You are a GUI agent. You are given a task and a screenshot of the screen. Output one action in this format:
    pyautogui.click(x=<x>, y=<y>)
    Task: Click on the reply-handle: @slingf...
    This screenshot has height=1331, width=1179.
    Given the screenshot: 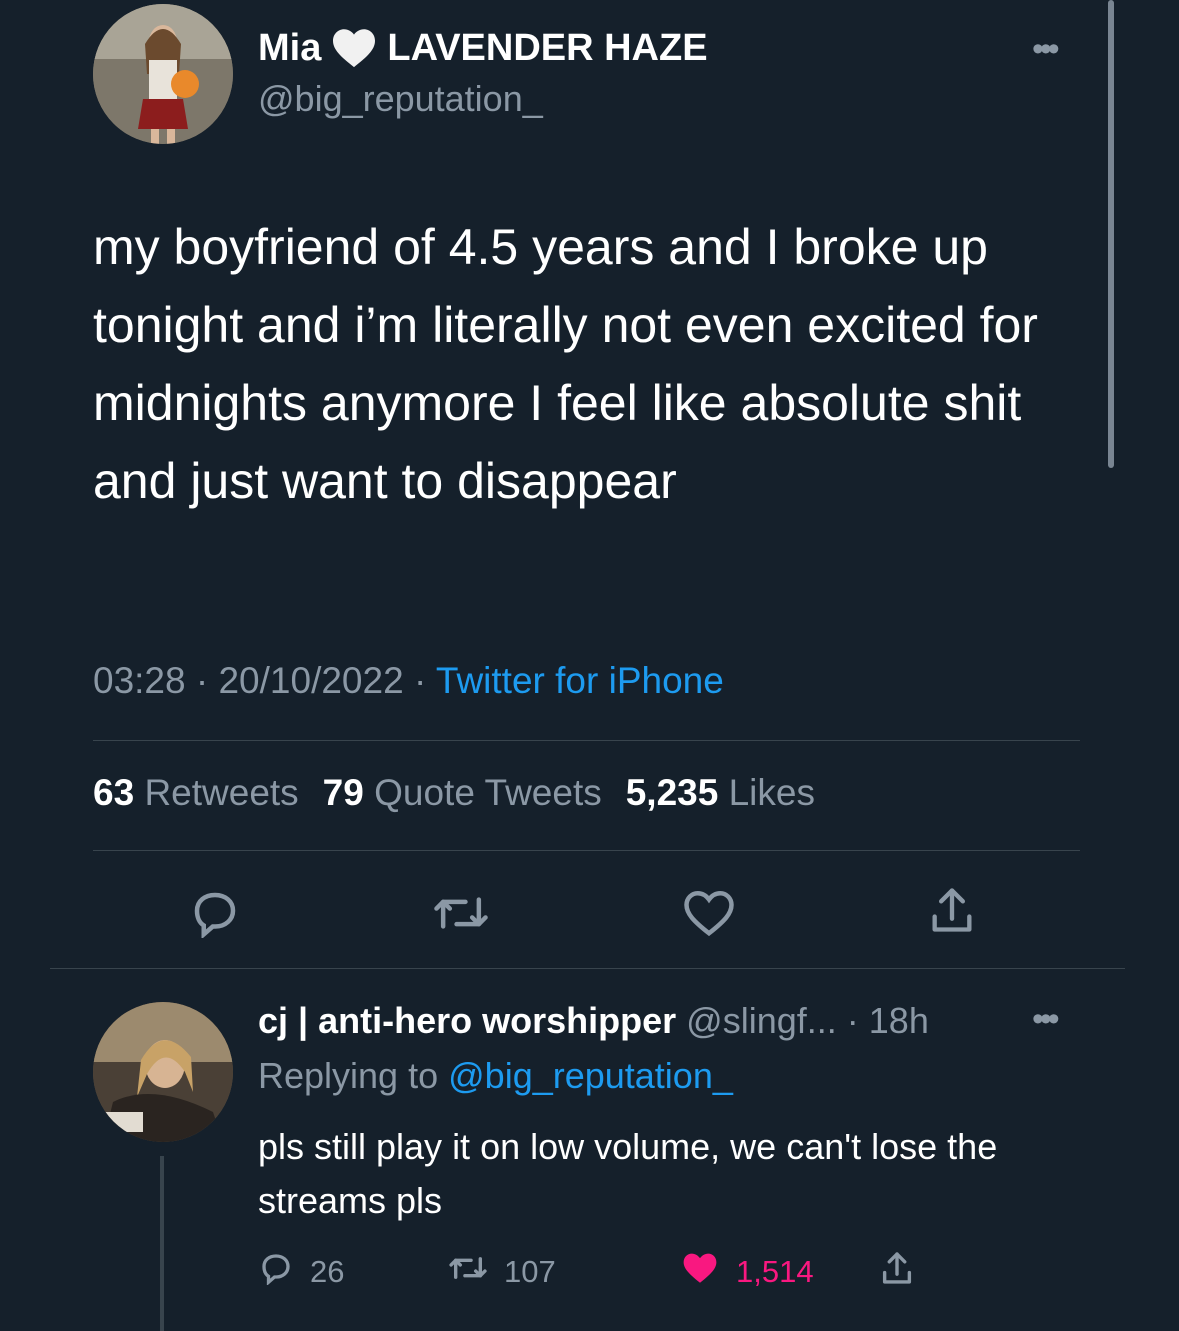 What is the action you would take?
    pyautogui.click(x=761, y=1020)
    